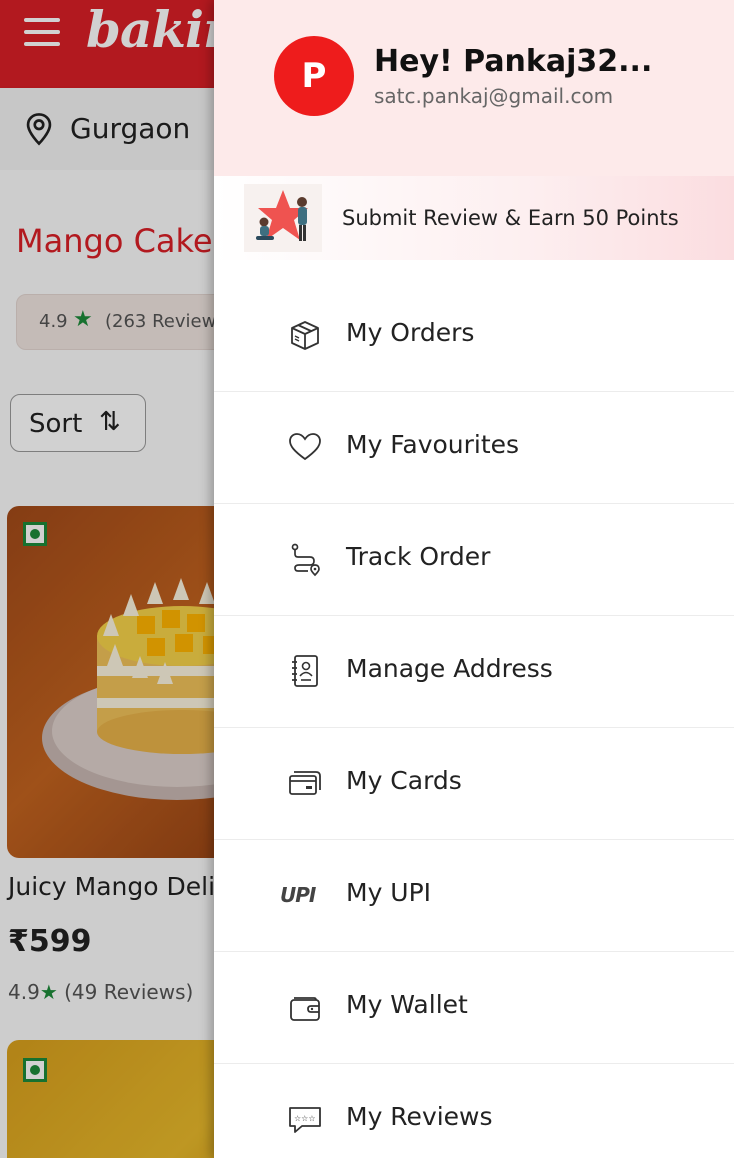  What do you see at coordinates (283, 218) in the screenshot?
I see `review-illustration-icon` at bounding box center [283, 218].